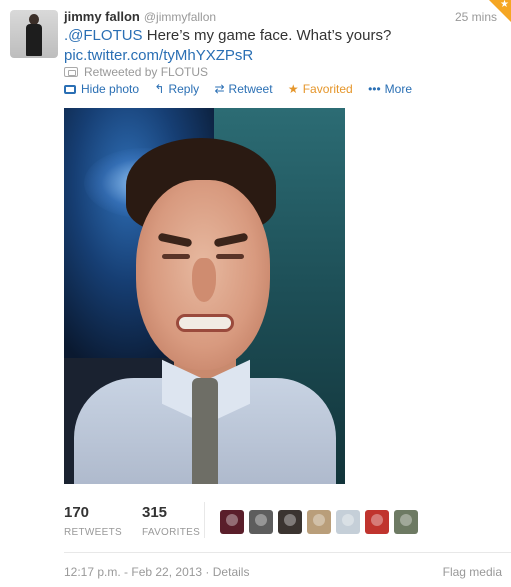  Describe the element at coordinates (171, 522) in the screenshot. I see `favorites-stat: 315 FAVORITES` at that location.